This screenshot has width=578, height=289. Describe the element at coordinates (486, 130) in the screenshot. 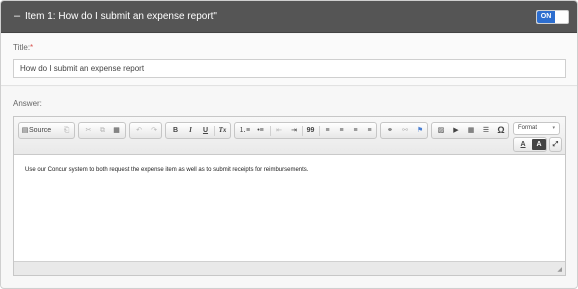

I see `horizontal-rule-icon: ☰` at that location.